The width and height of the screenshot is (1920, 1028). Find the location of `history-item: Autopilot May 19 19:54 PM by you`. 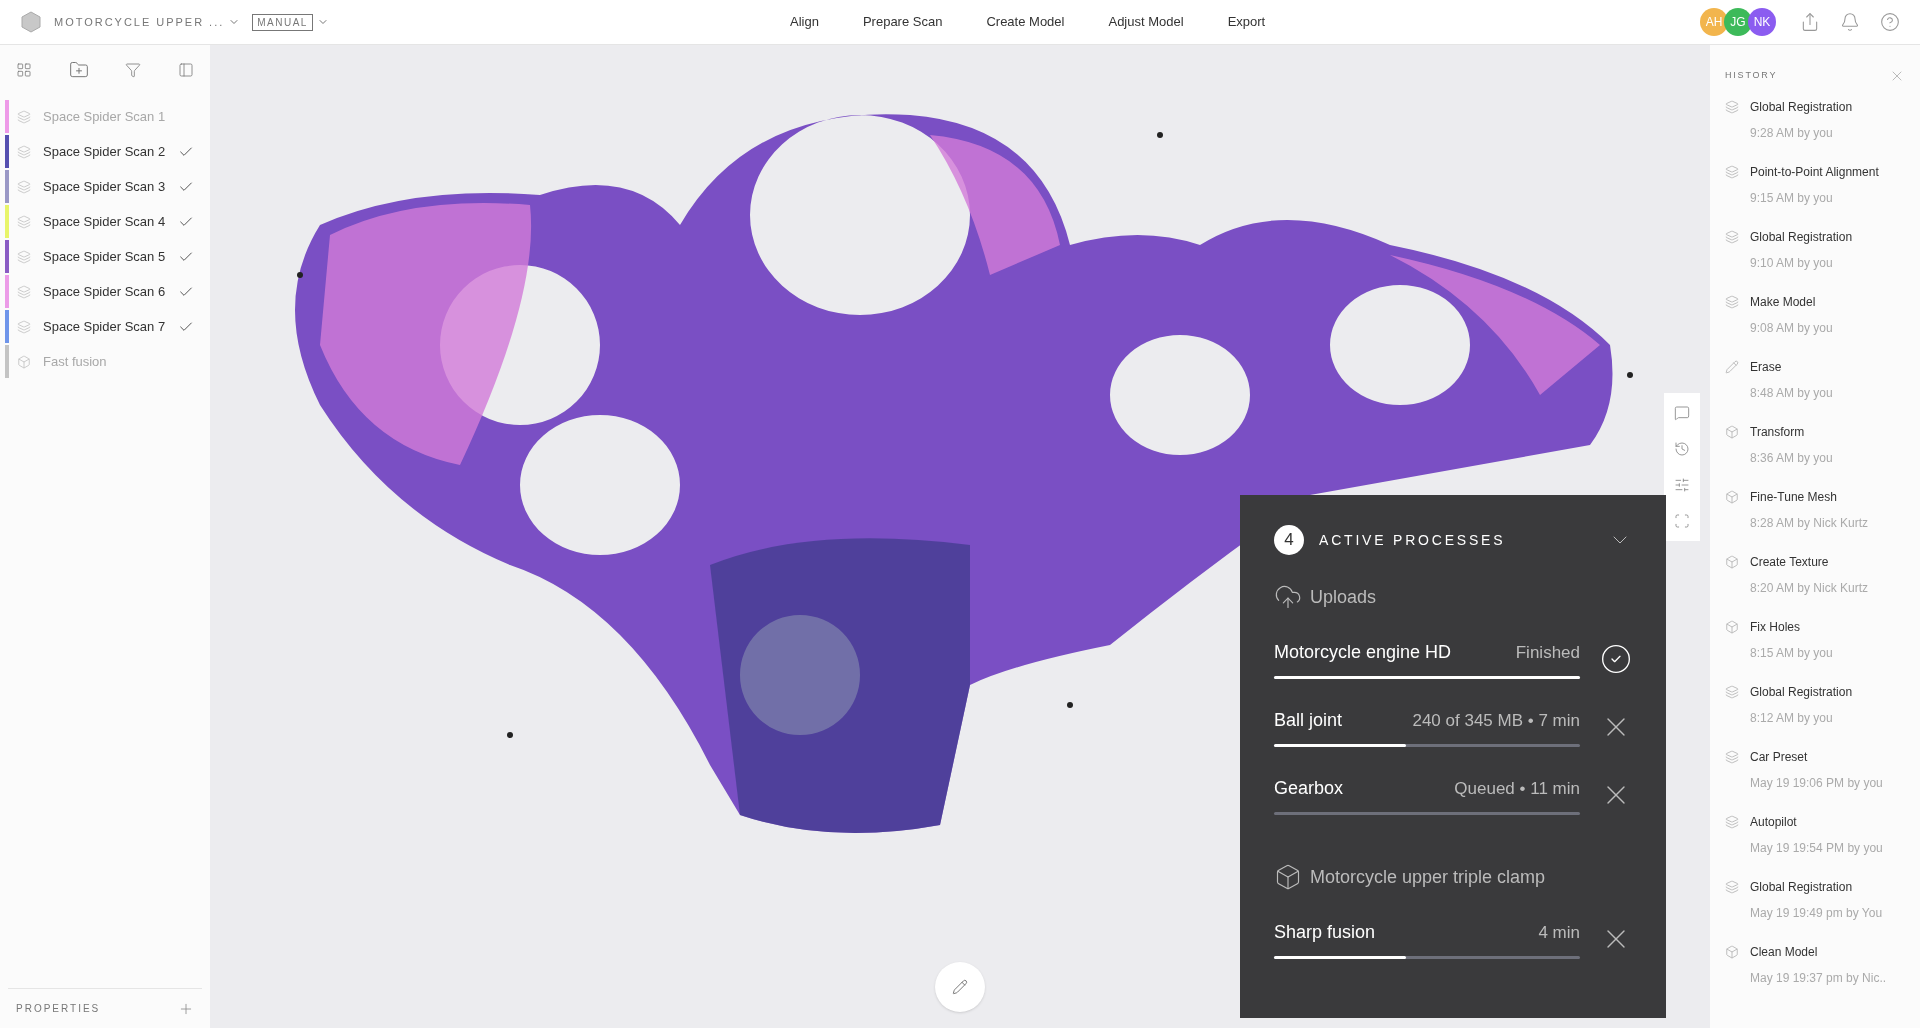

history-item: Autopilot May 19 19:54 PM by you is located at coordinates (1815, 843).